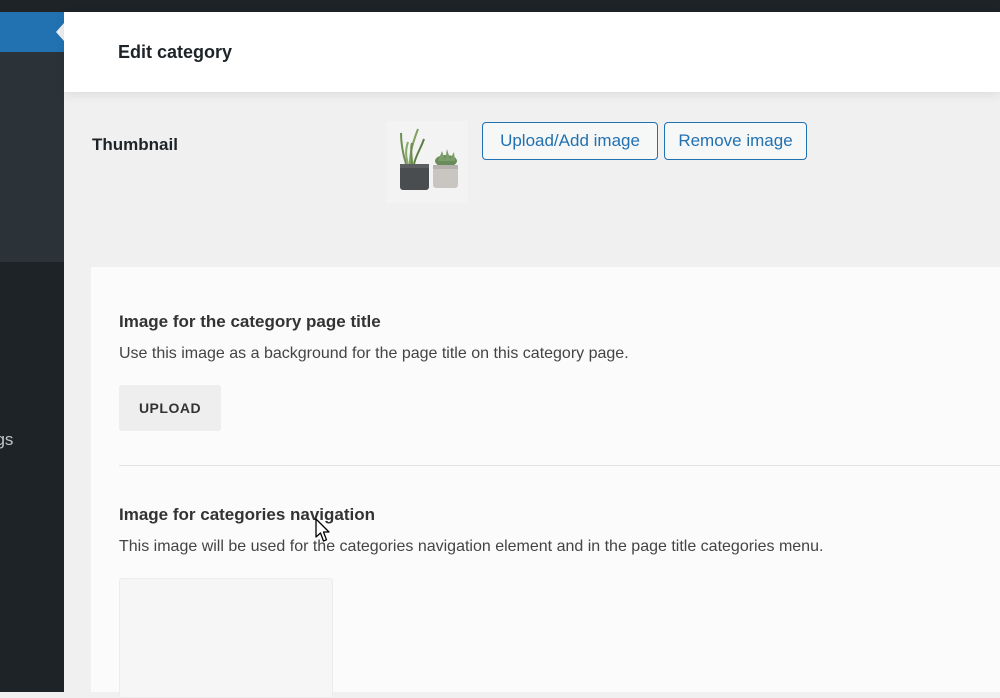  I want to click on thumbnail-label: Thumbnail, so click(135, 144).